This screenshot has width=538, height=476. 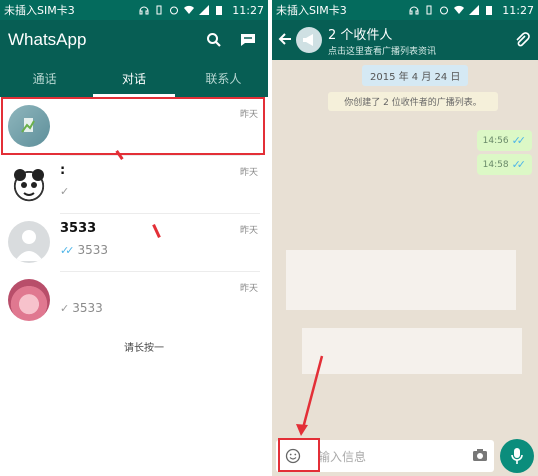 I want to click on chat-name: :, so click(x=63, y=170).